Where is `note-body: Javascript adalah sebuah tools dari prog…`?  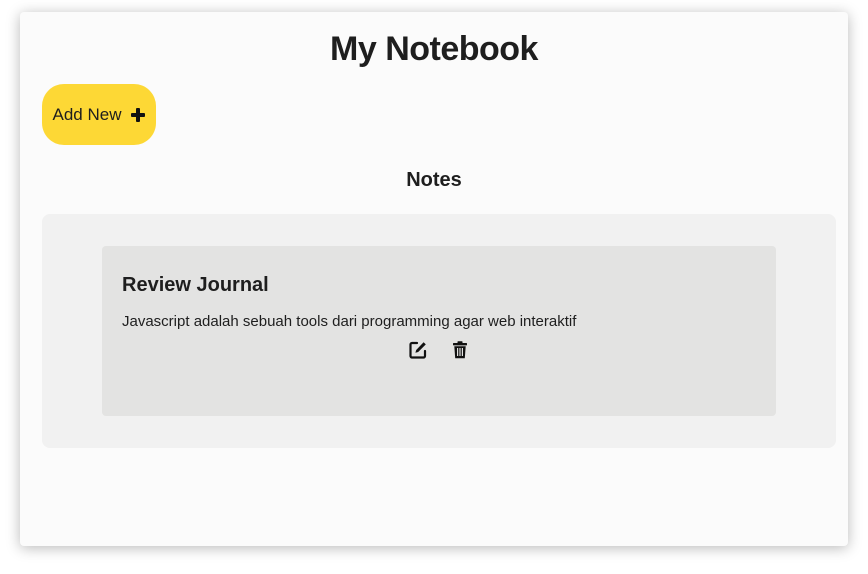 note-body: Javascript adalah sebuah tools dari prog… is located at coordinates (349, 321).